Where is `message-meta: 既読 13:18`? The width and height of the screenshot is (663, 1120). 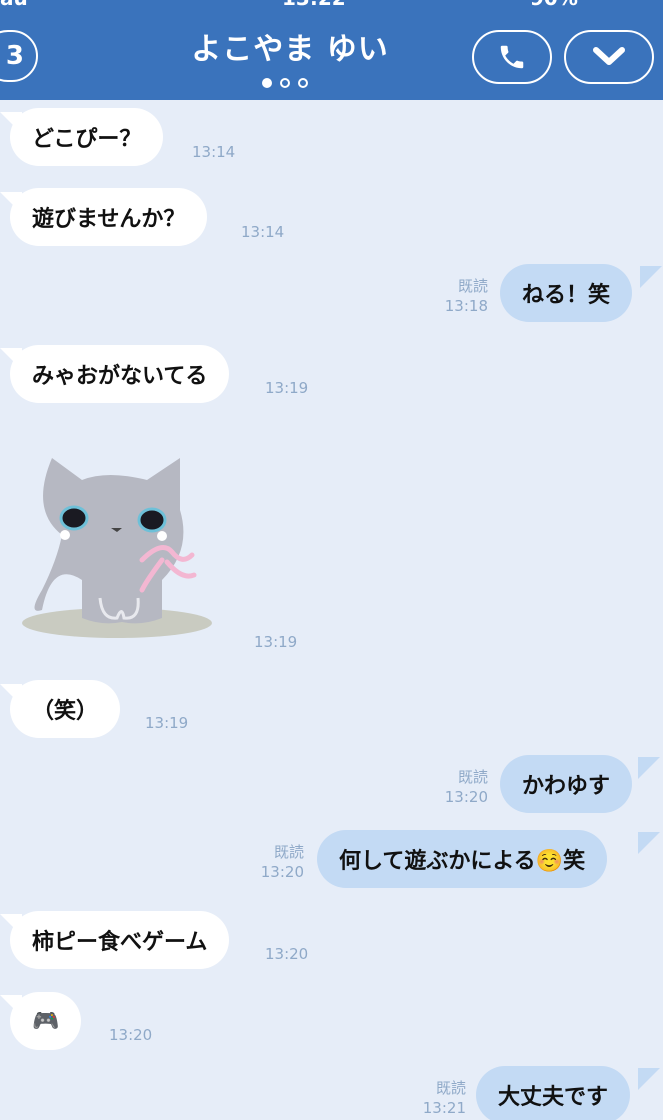 message-meta: 既読 13:18 is located at coordinates (464, 296).